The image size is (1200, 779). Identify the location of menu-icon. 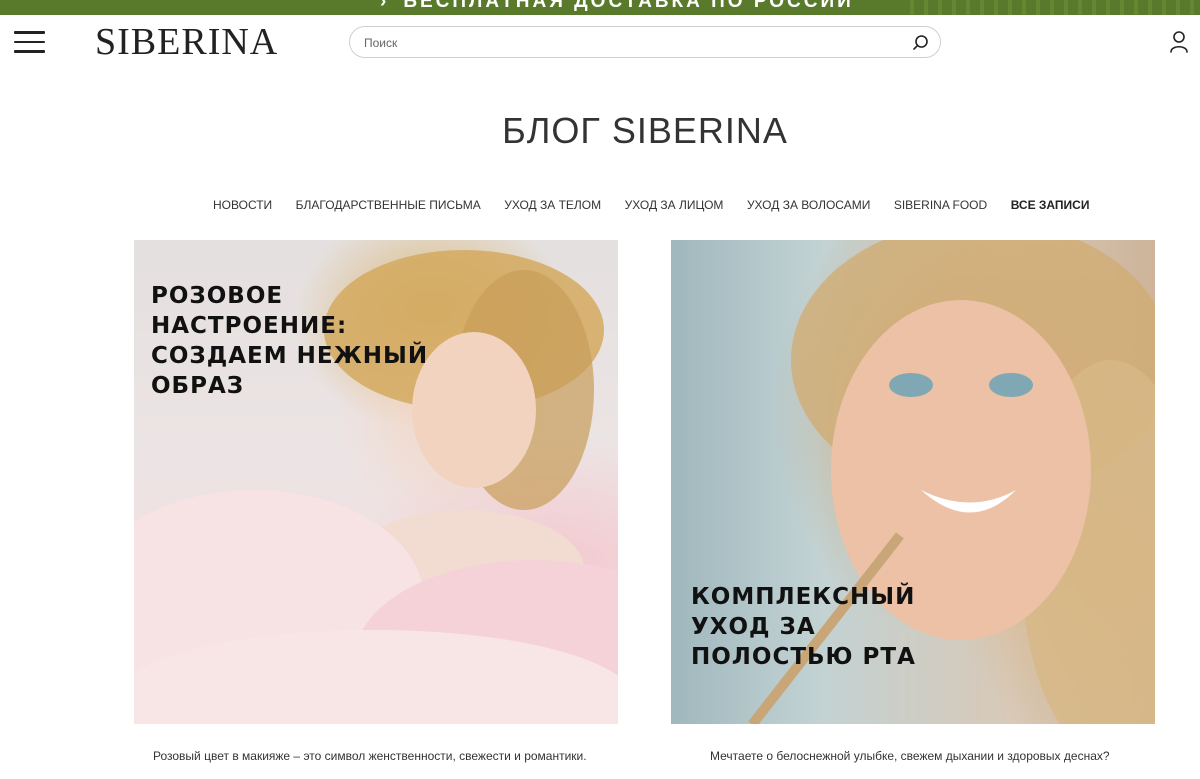
(29, 42).